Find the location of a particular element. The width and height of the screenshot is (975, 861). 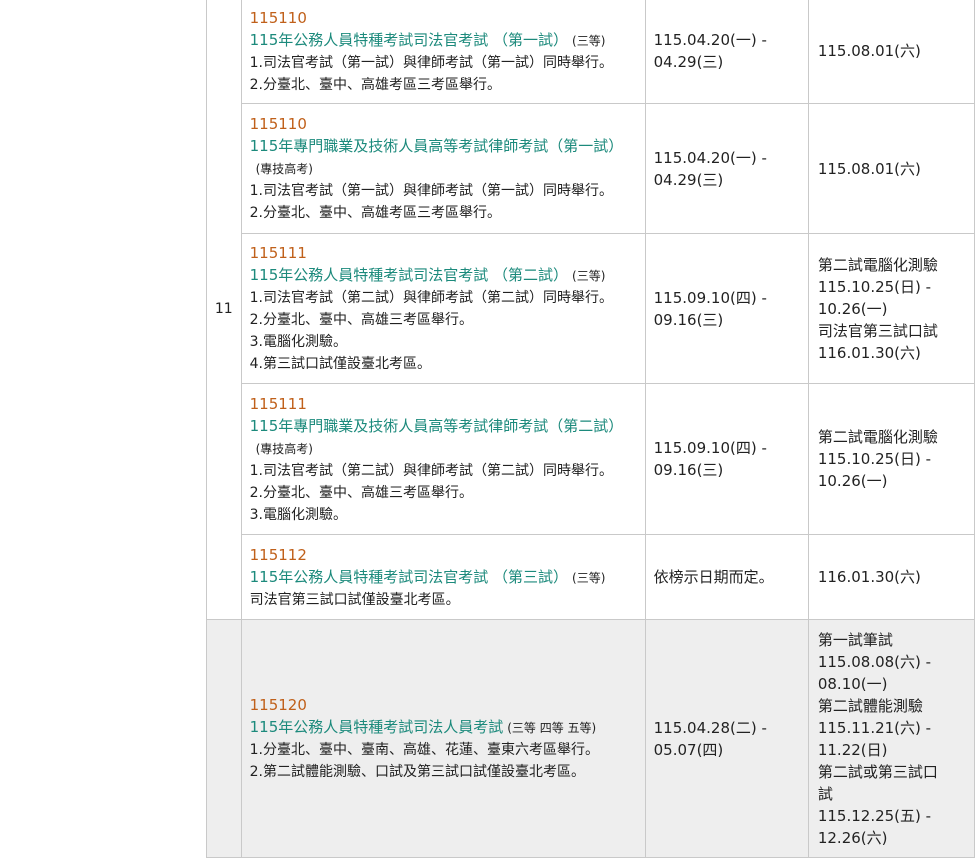

result-date-cell: 第二試電腦化測驗 115.10.25(日) - 10.26(一) is located at coordinates (891, 459).